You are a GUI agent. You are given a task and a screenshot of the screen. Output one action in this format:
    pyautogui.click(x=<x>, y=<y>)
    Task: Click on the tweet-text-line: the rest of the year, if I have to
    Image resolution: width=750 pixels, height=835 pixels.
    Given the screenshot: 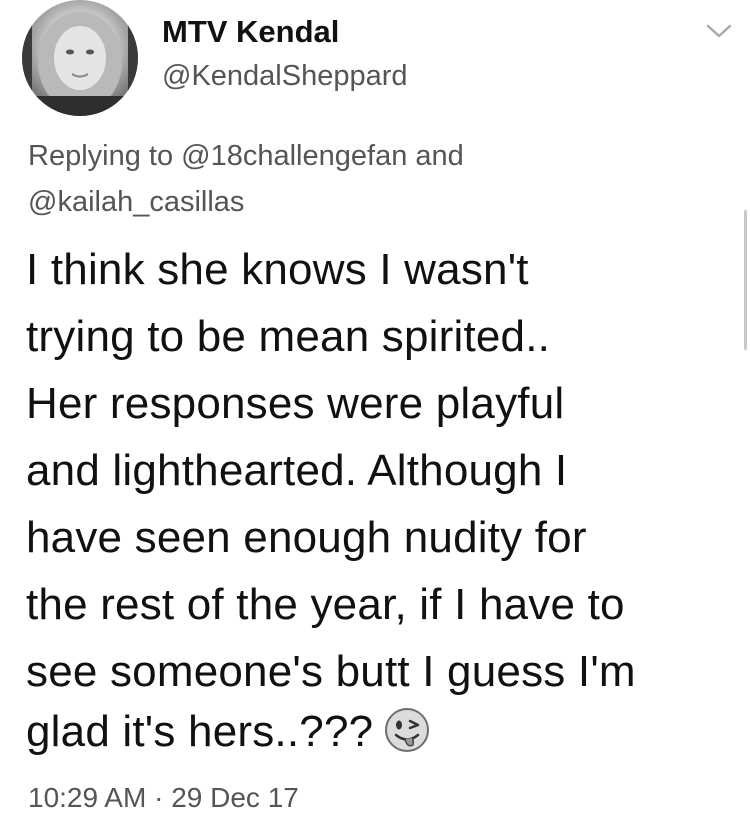 What is the action you would take?
    pyautogui.click(x=325, y=604)
    